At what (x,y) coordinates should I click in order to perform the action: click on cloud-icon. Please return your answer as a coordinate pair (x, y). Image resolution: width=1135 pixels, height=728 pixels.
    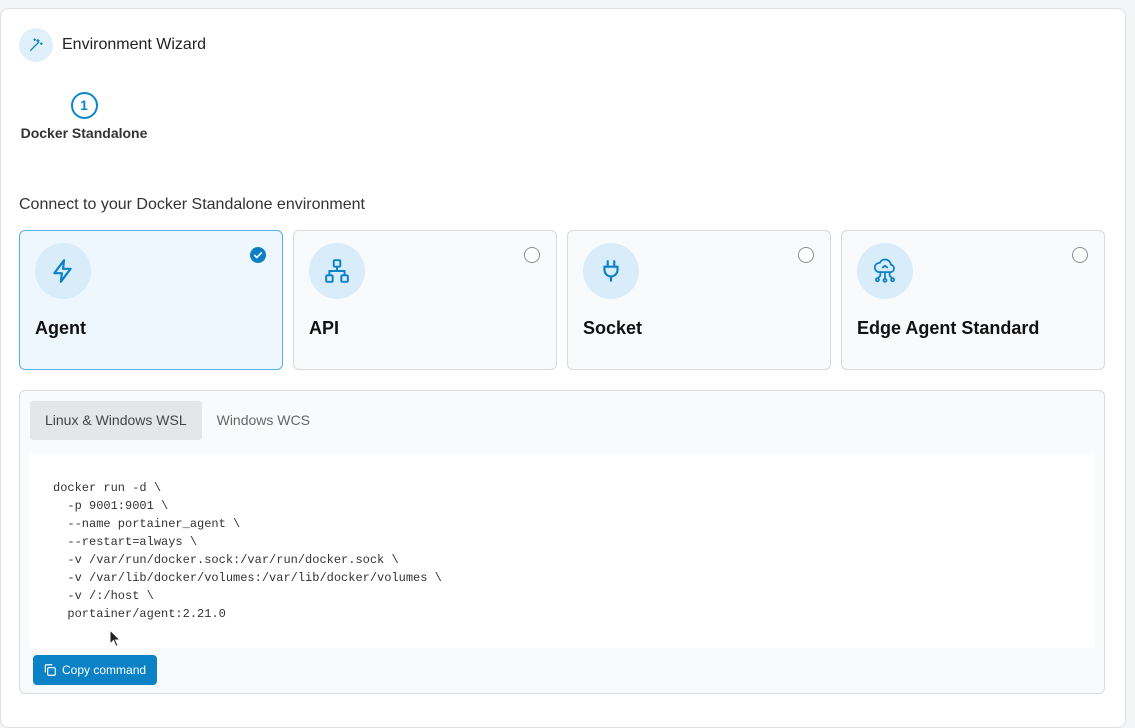
    Looking at the image, I should click on (885, 271).